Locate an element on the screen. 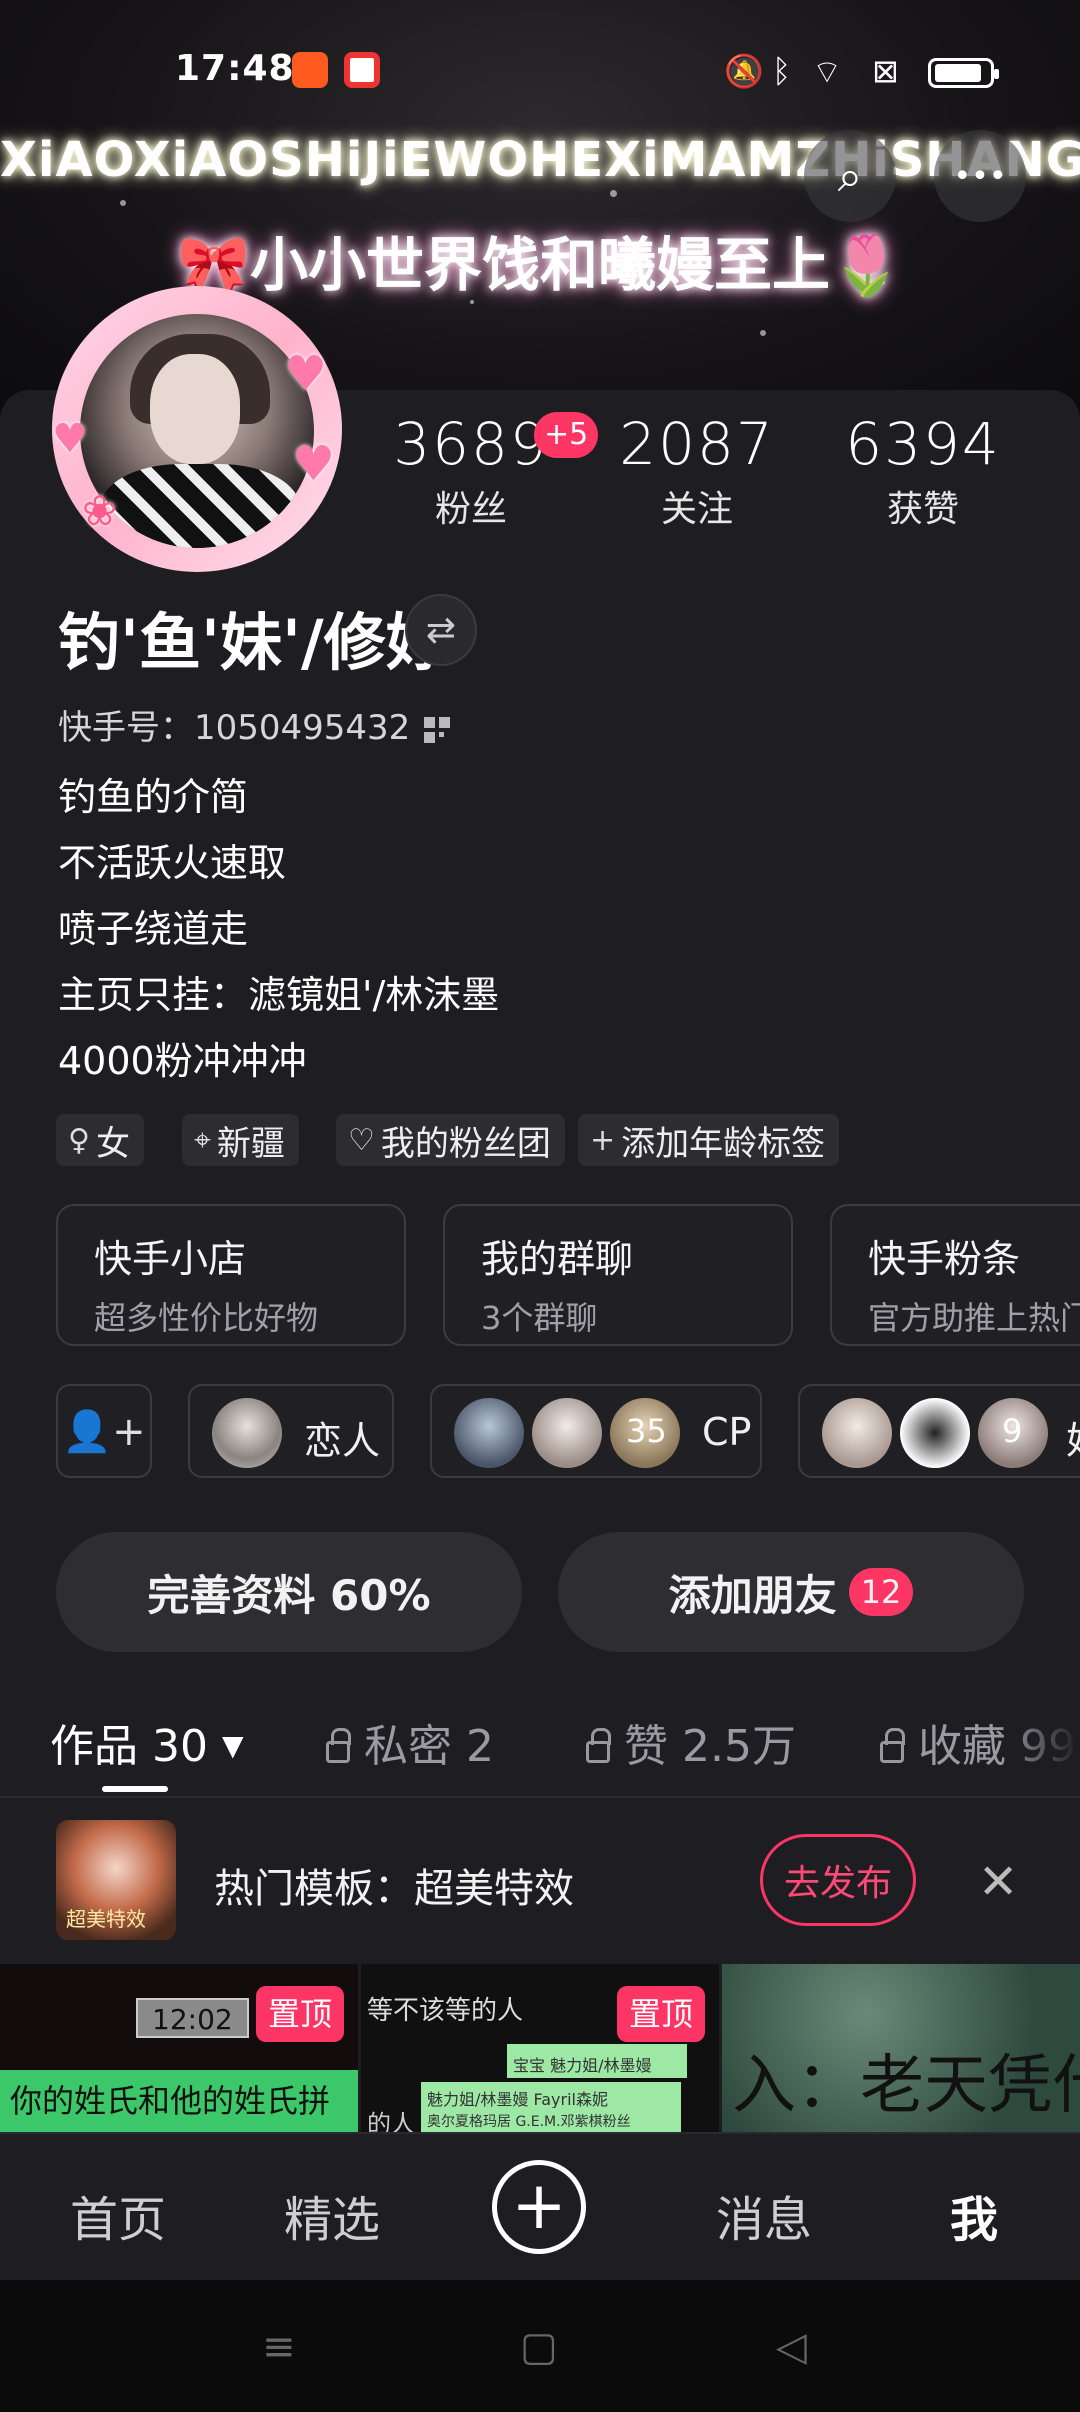 The image size is (1080, 2412). tab-favorites: 收藏 99 is located at coordinates (980, 1742).